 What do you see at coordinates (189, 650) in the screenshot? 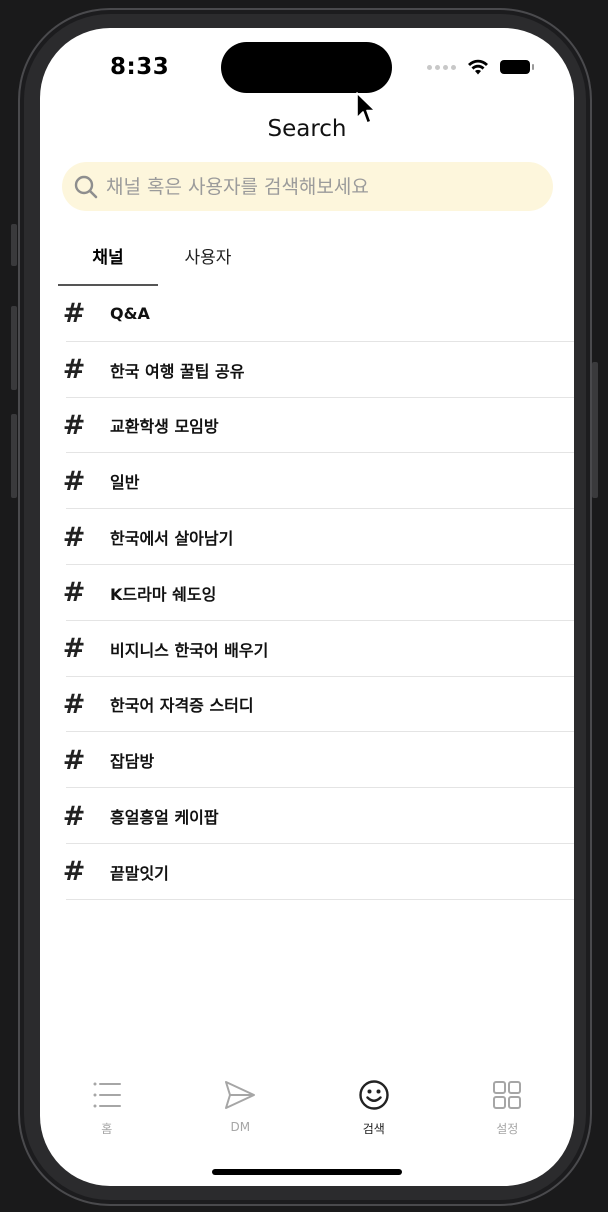
I see `channel-name: 비지니스 한국어 배우기` at bounding box center [189, 650].